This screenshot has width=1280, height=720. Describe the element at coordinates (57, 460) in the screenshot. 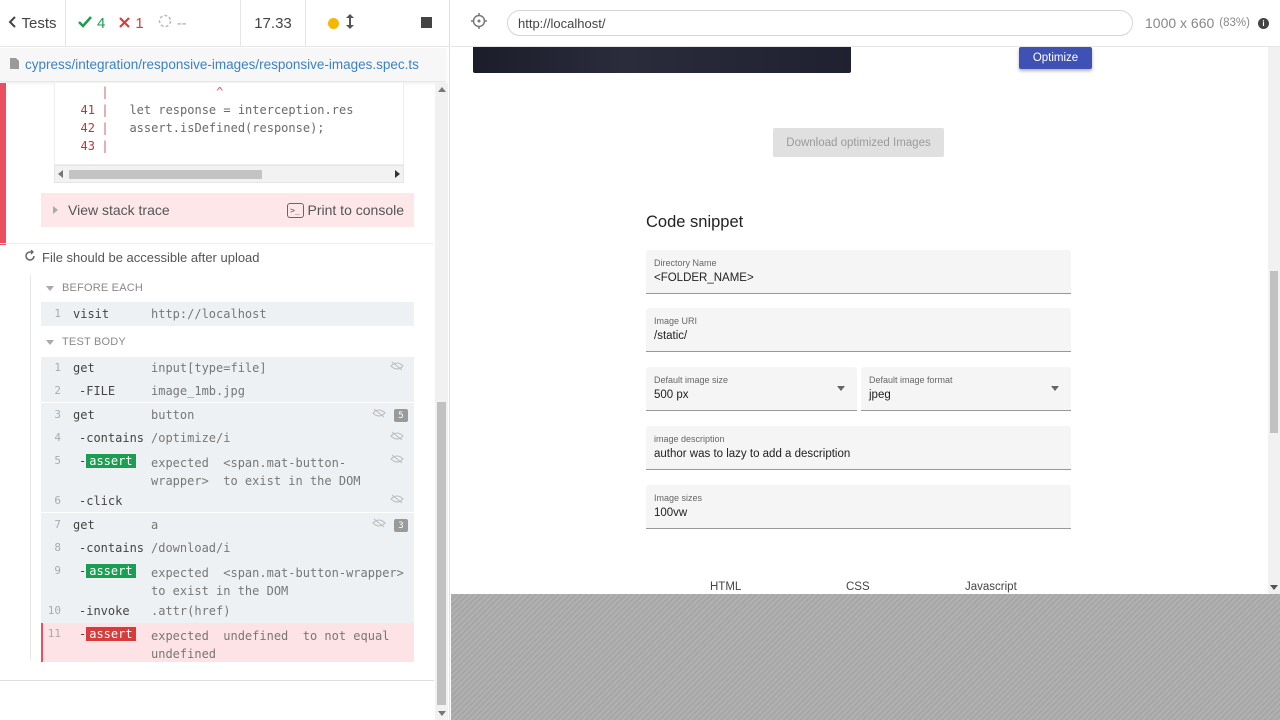

I see `command-number: 5` at that location.